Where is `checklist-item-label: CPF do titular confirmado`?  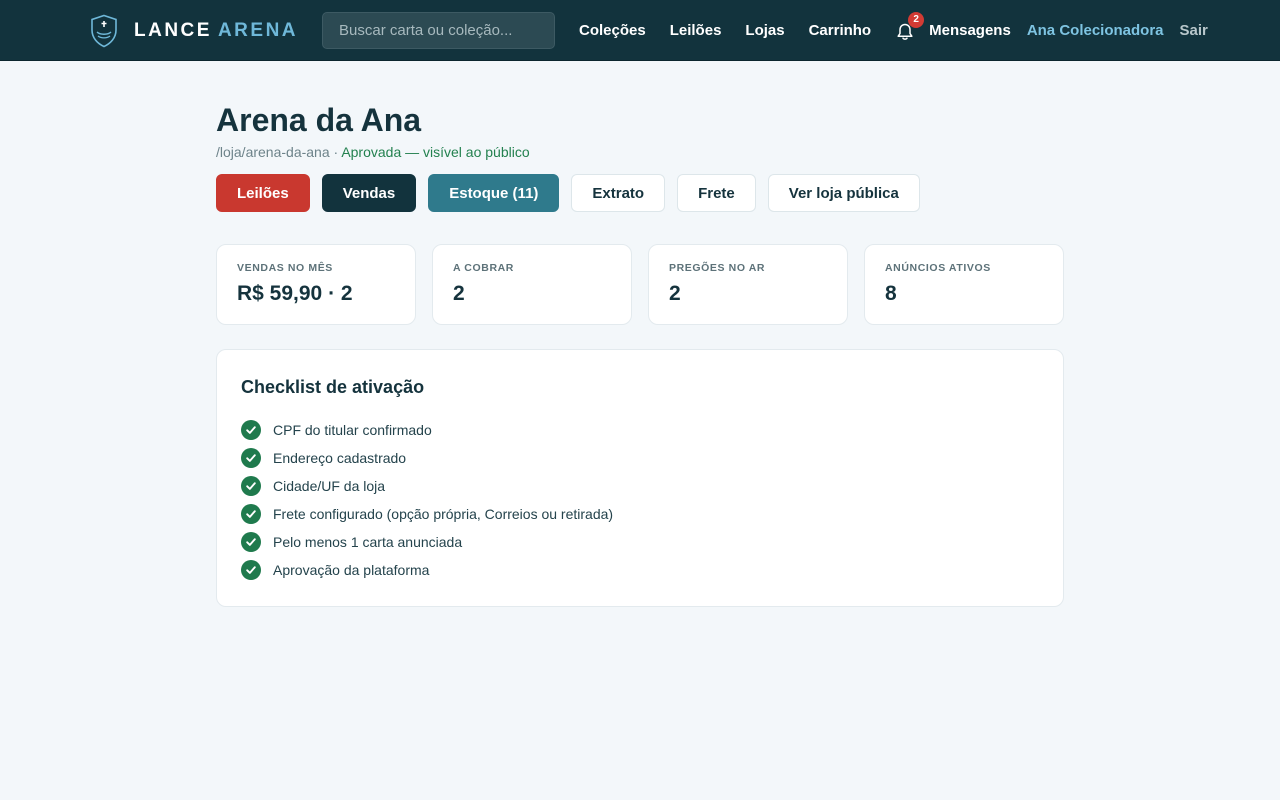 checklist-item-label: CPF do titular confirmado is located at coordinates (352, 430).